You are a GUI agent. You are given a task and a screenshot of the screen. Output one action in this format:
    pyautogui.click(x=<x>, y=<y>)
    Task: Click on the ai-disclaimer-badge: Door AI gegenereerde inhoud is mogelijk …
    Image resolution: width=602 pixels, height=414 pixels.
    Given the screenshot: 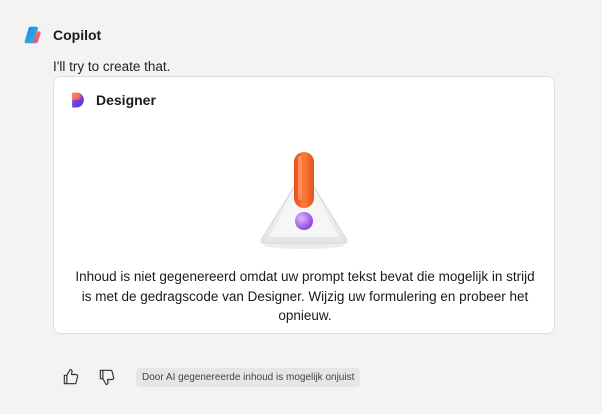 What is the action you would take?
    pyautogui.click(x=248, y=377)
    